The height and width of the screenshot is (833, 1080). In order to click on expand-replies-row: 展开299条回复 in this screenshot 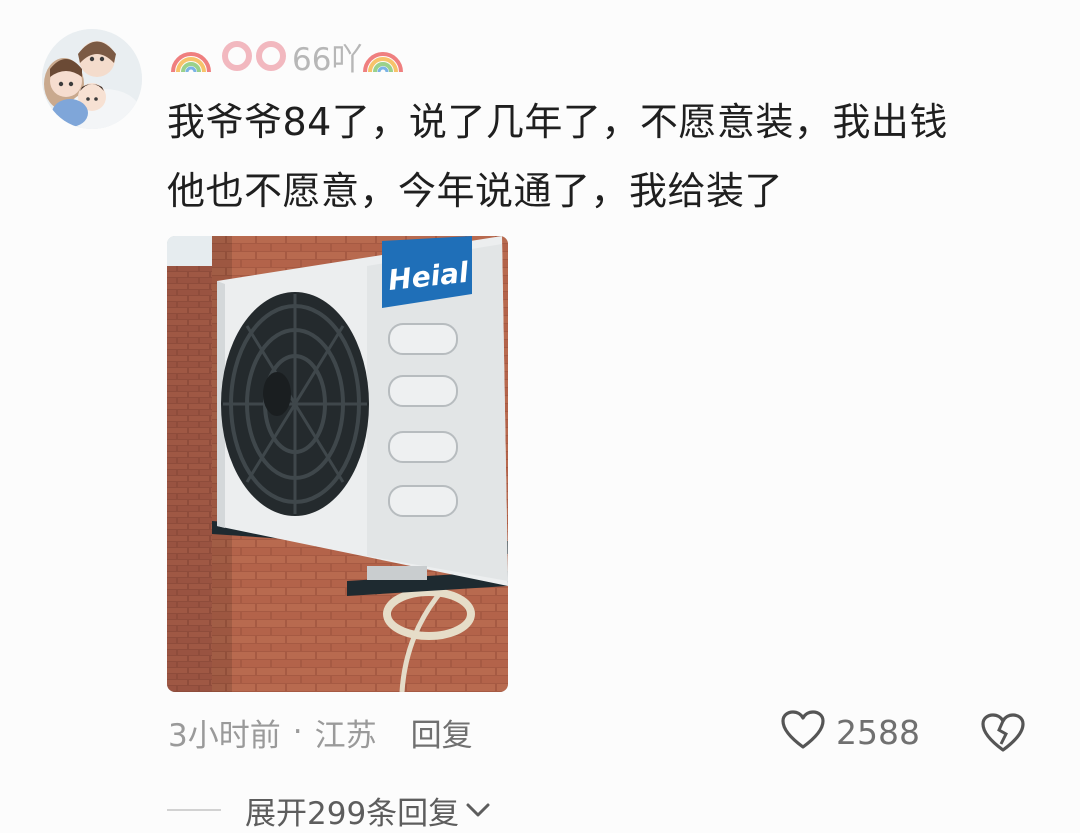, I will do `click(329, 810)`.